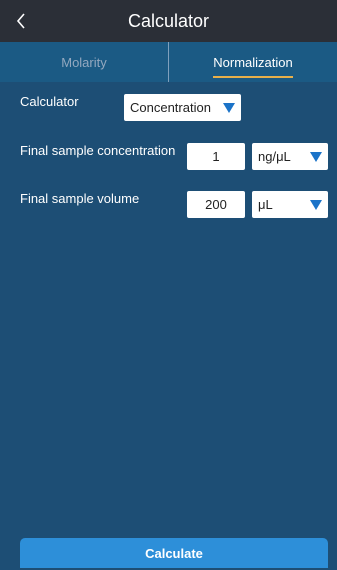 The image size is (337, 570). I want to click on calculate-button: Calculate, so click(174, 553).